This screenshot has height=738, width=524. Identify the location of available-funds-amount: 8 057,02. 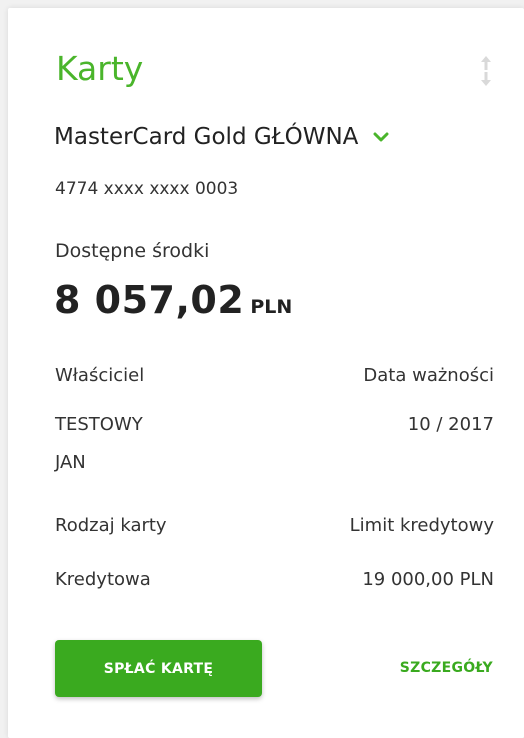
(149, 300).